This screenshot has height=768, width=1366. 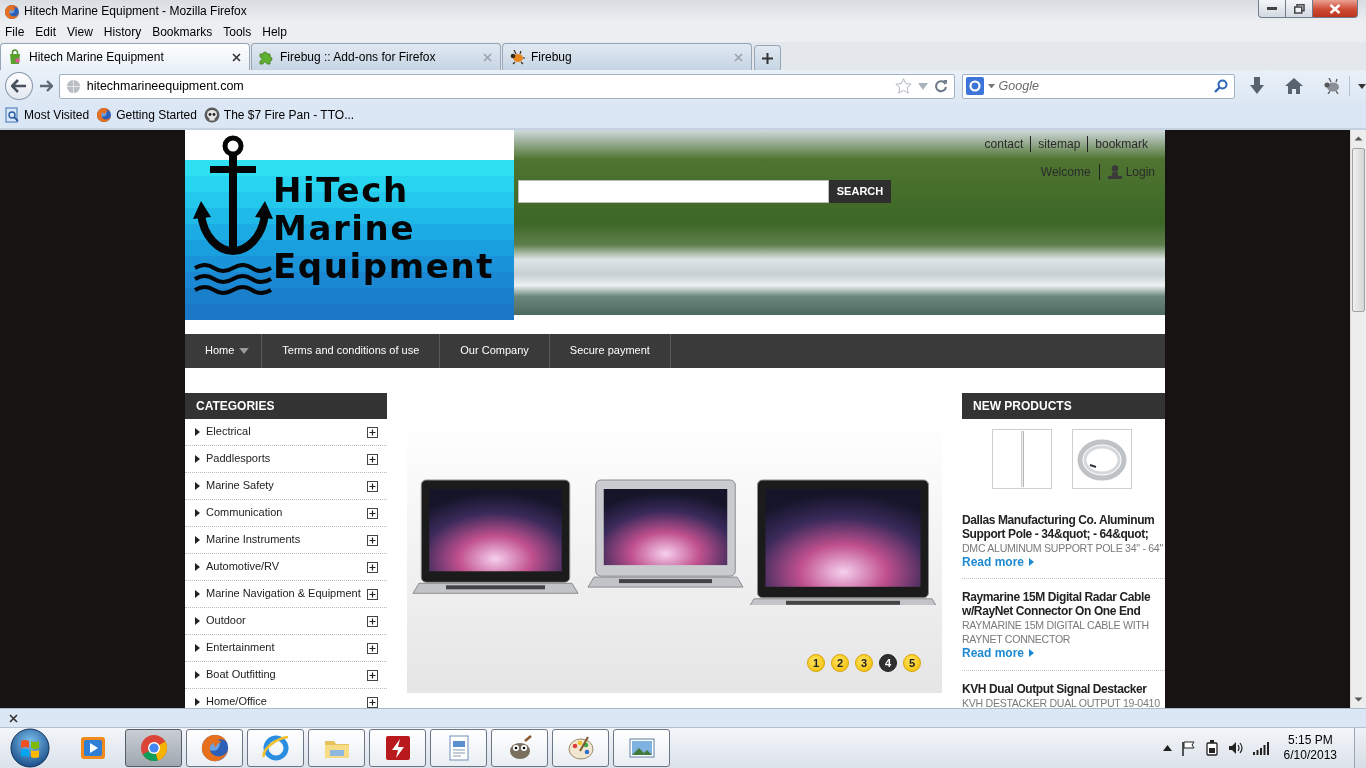 I want to click on web-search-input: Google, so click(x=1104, y=86).